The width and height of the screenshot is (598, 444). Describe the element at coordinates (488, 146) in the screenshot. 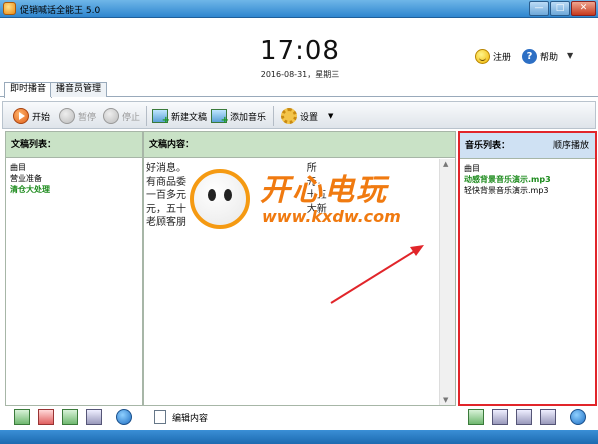

I see `music-list-title: 音乐列表：` at that location.